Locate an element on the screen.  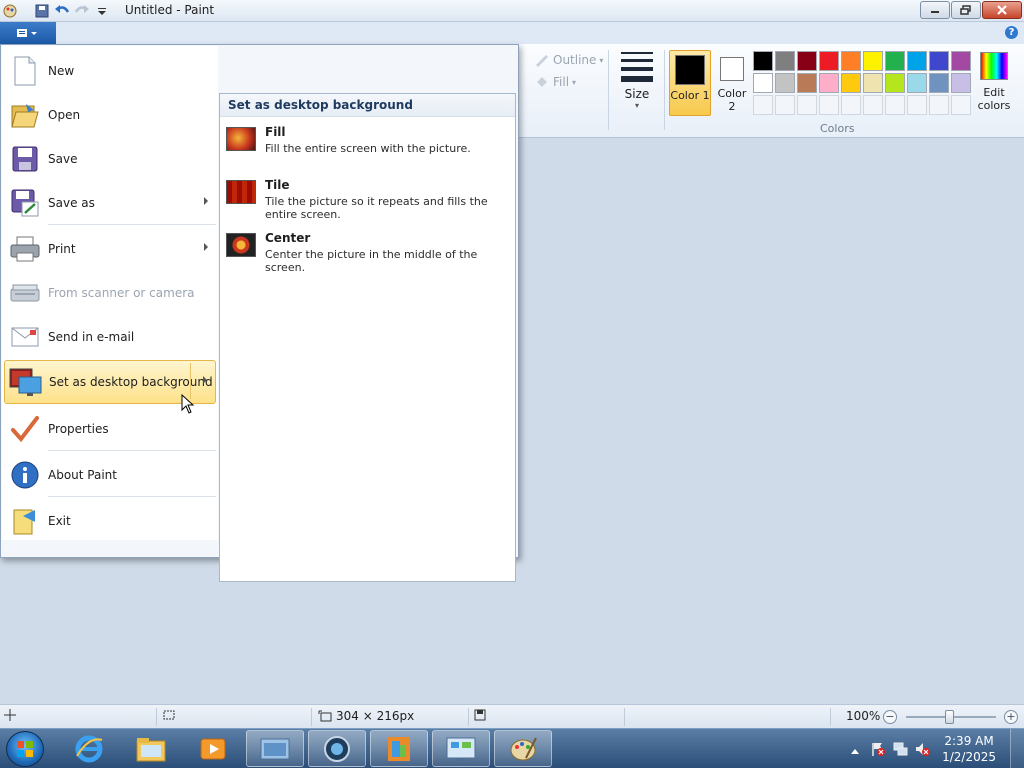
title-bar: Untitled - Paint is located at coordinates (512, 11).